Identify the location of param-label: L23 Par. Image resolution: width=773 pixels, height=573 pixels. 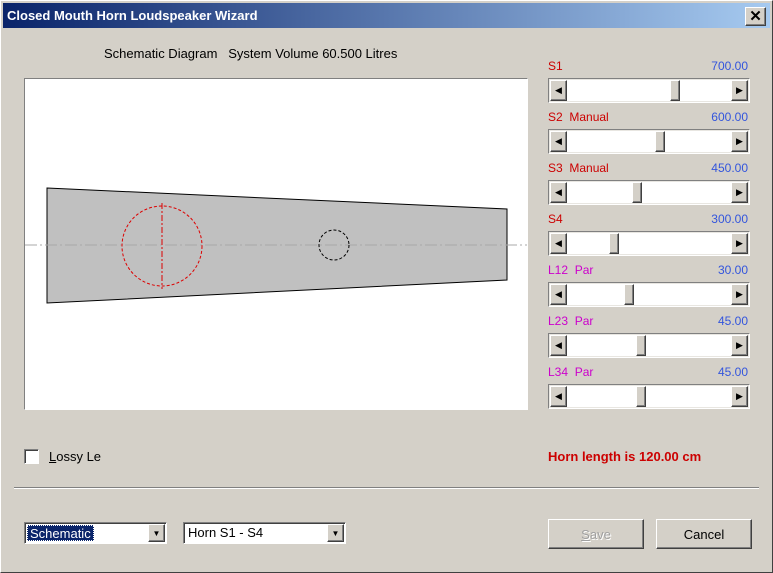
(571, 321).